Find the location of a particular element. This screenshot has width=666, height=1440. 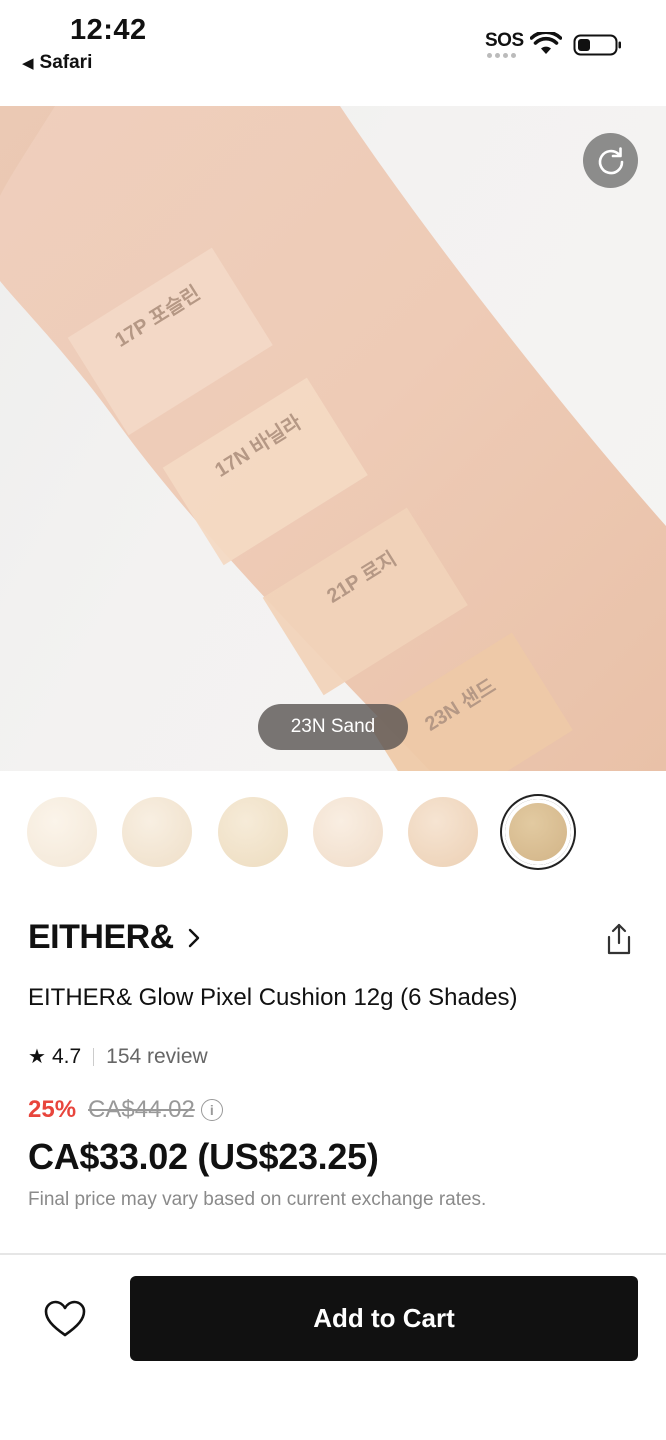

refresh-icon is located at coordinates (610, 160).